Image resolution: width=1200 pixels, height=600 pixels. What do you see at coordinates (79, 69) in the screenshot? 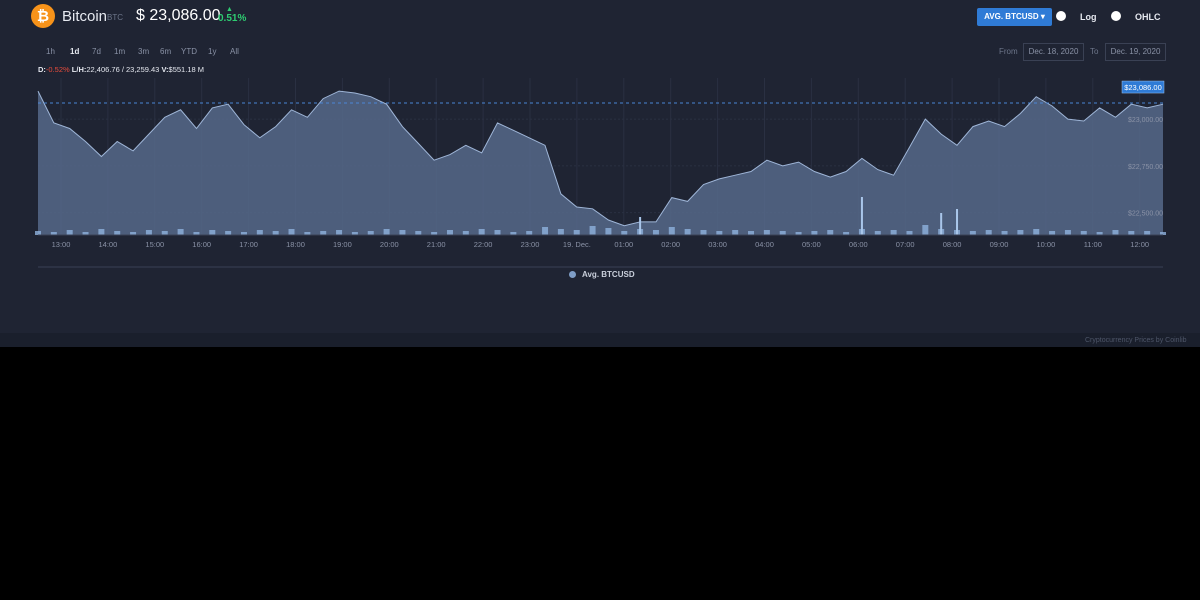
I see `lh-label: L/H:` at bounding box center [79, 69].